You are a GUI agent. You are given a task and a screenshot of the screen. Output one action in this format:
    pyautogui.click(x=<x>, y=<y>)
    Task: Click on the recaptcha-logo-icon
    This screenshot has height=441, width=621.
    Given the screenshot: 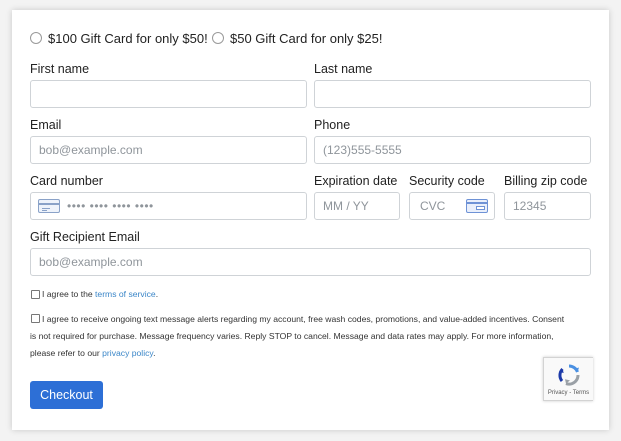 What is the action you would take?
    pyautogui.click(x=569, y=375)
    